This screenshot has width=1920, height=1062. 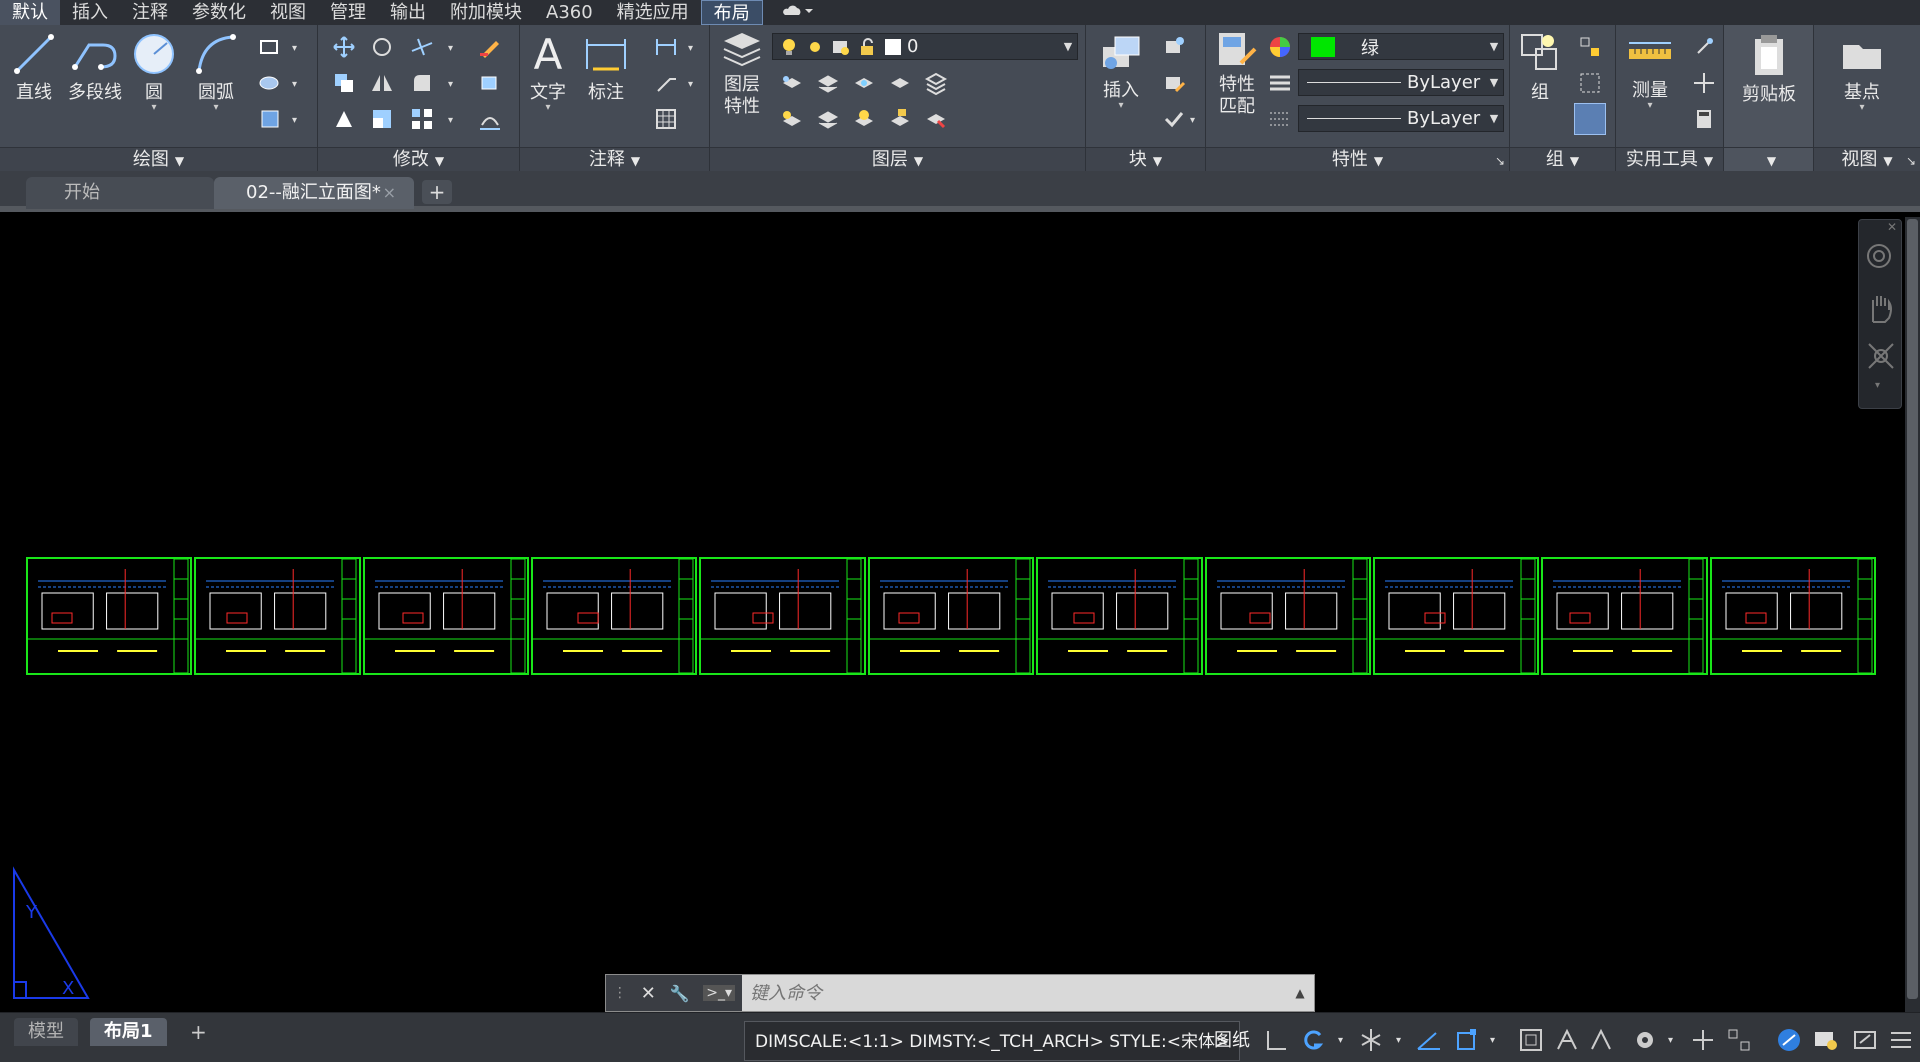 What do you see at coordinates (1911, 161) in the screenshot?
I see `view-launcher-icon: ↘` at bounding box center [1911, 161].